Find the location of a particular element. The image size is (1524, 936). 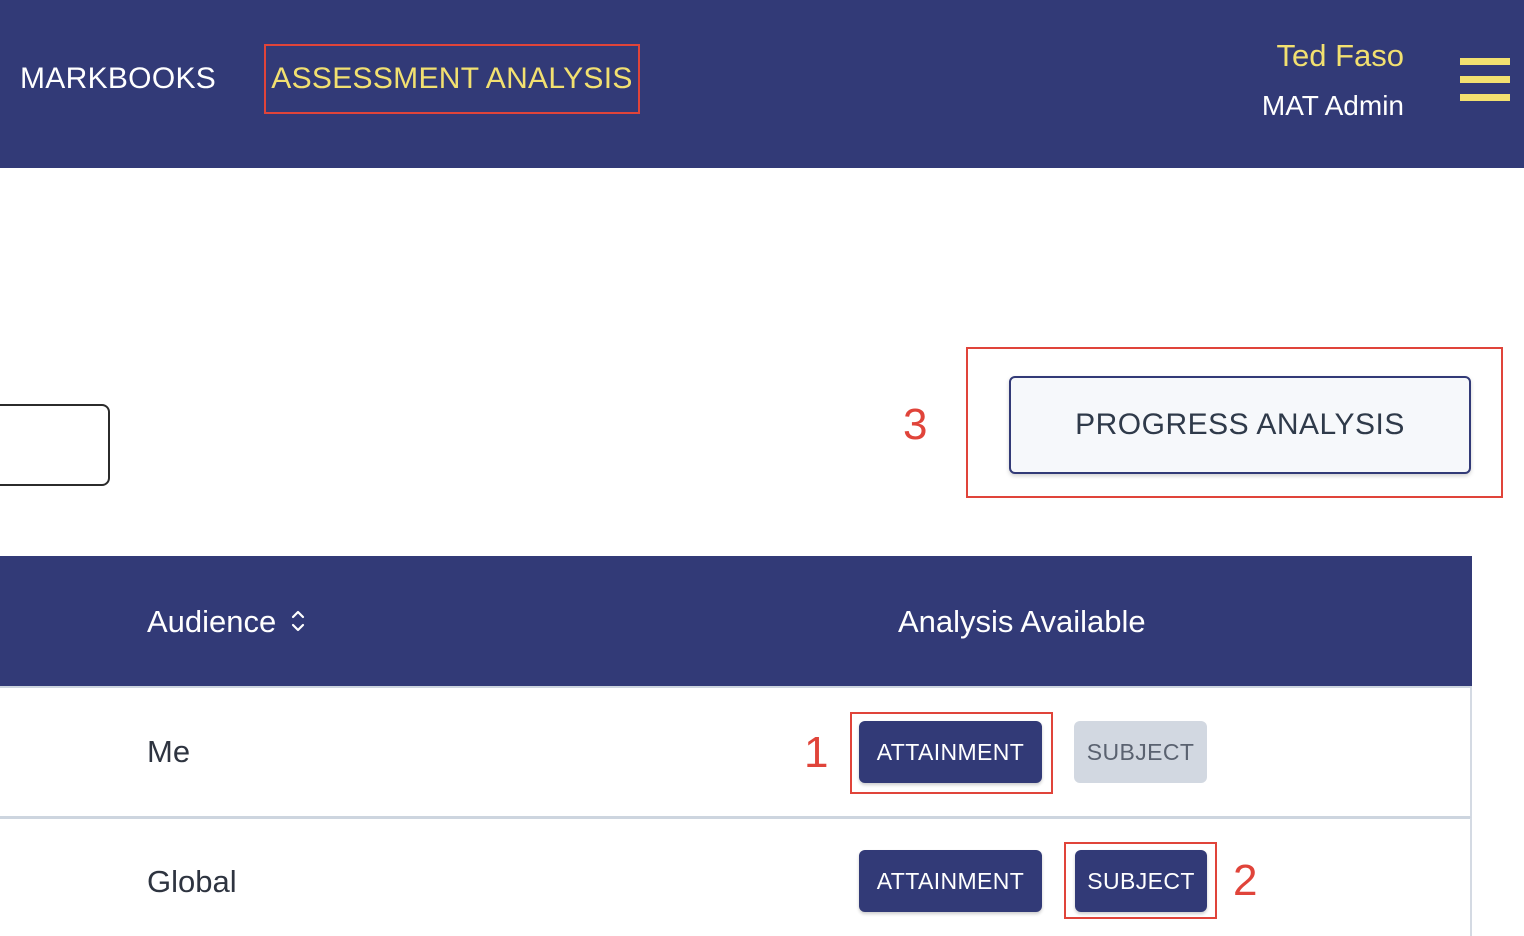

menu-bar-middle is located at coordinates (1485, 79).